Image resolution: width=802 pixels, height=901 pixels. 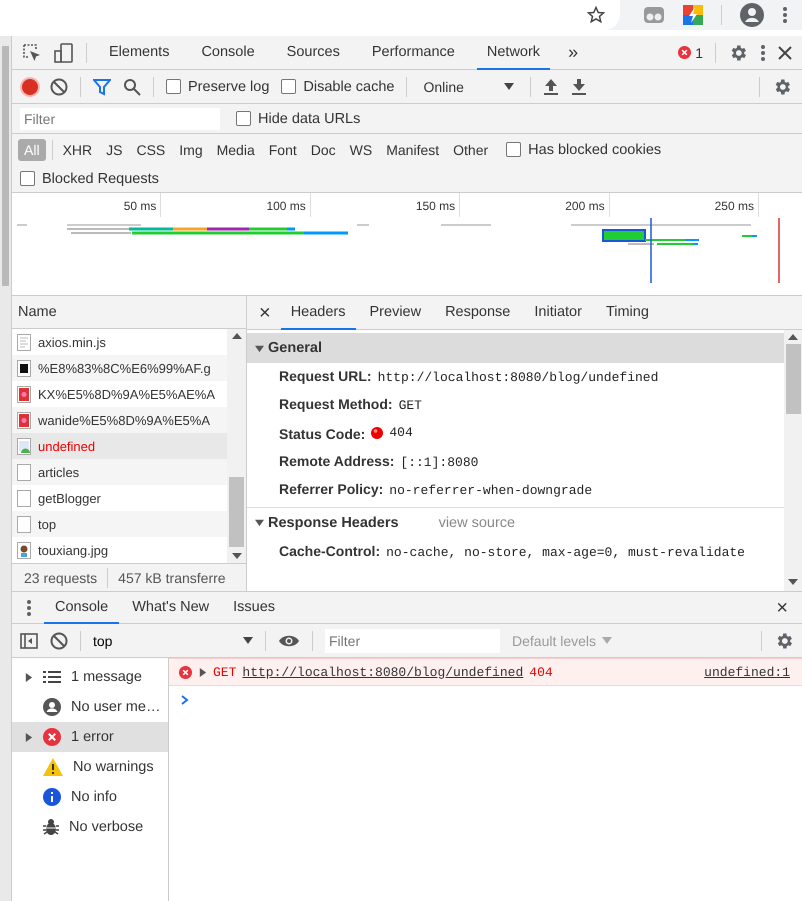 What do you see at coordinates (573, 52) in the screenshot?
I see `more-tabs-button: »` at bounding box center [573, 52].